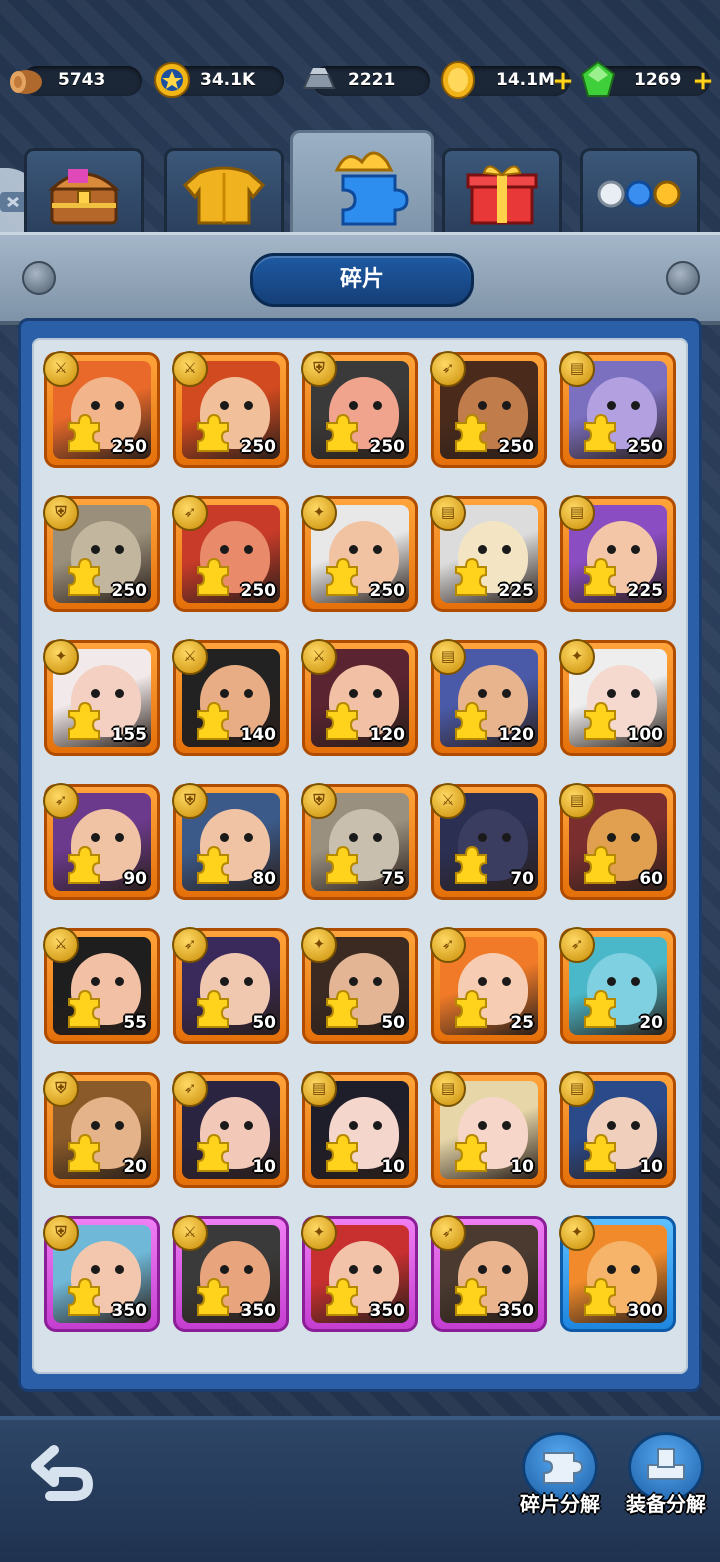 The width and height of the screenshot is (720, 1562). Describe the element at coordinates (319, 1233) in the screenshot. I see `staff-class-icon: ✦` at that location.